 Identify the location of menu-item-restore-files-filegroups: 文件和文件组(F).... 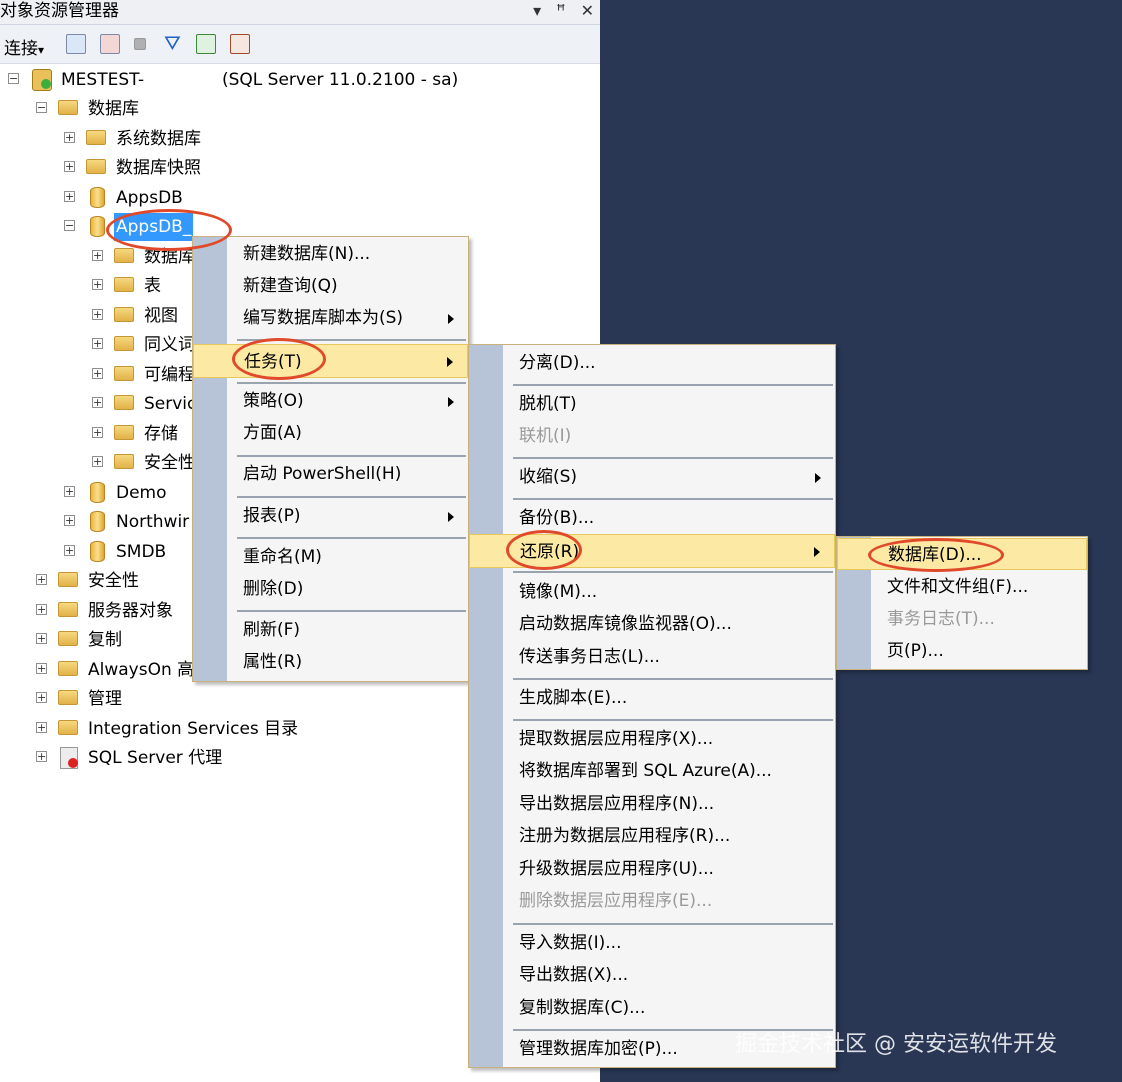
(962, 587).